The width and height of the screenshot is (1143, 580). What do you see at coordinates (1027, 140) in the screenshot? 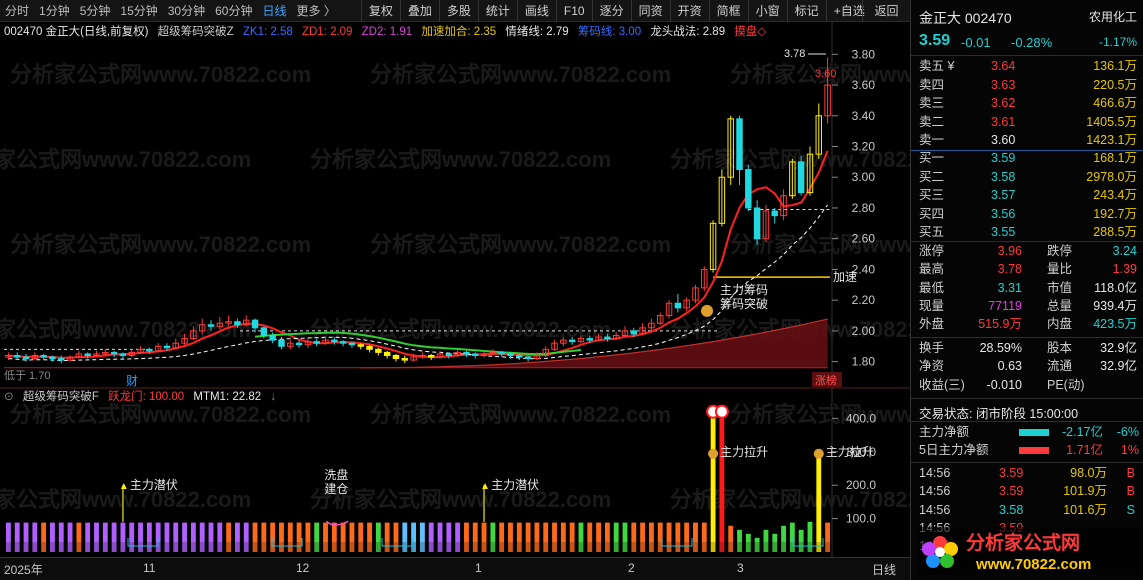
I see `ask-row-4: 卖一 3.60 1423.1万` at bounding box center [1027, 140].